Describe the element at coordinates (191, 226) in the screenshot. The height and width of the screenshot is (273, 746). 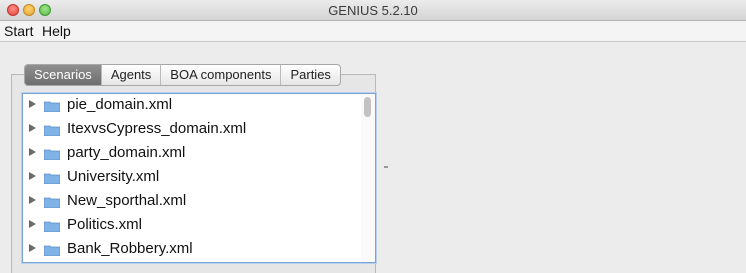
I see `tree-row-politics: Politics.xml` at that location.